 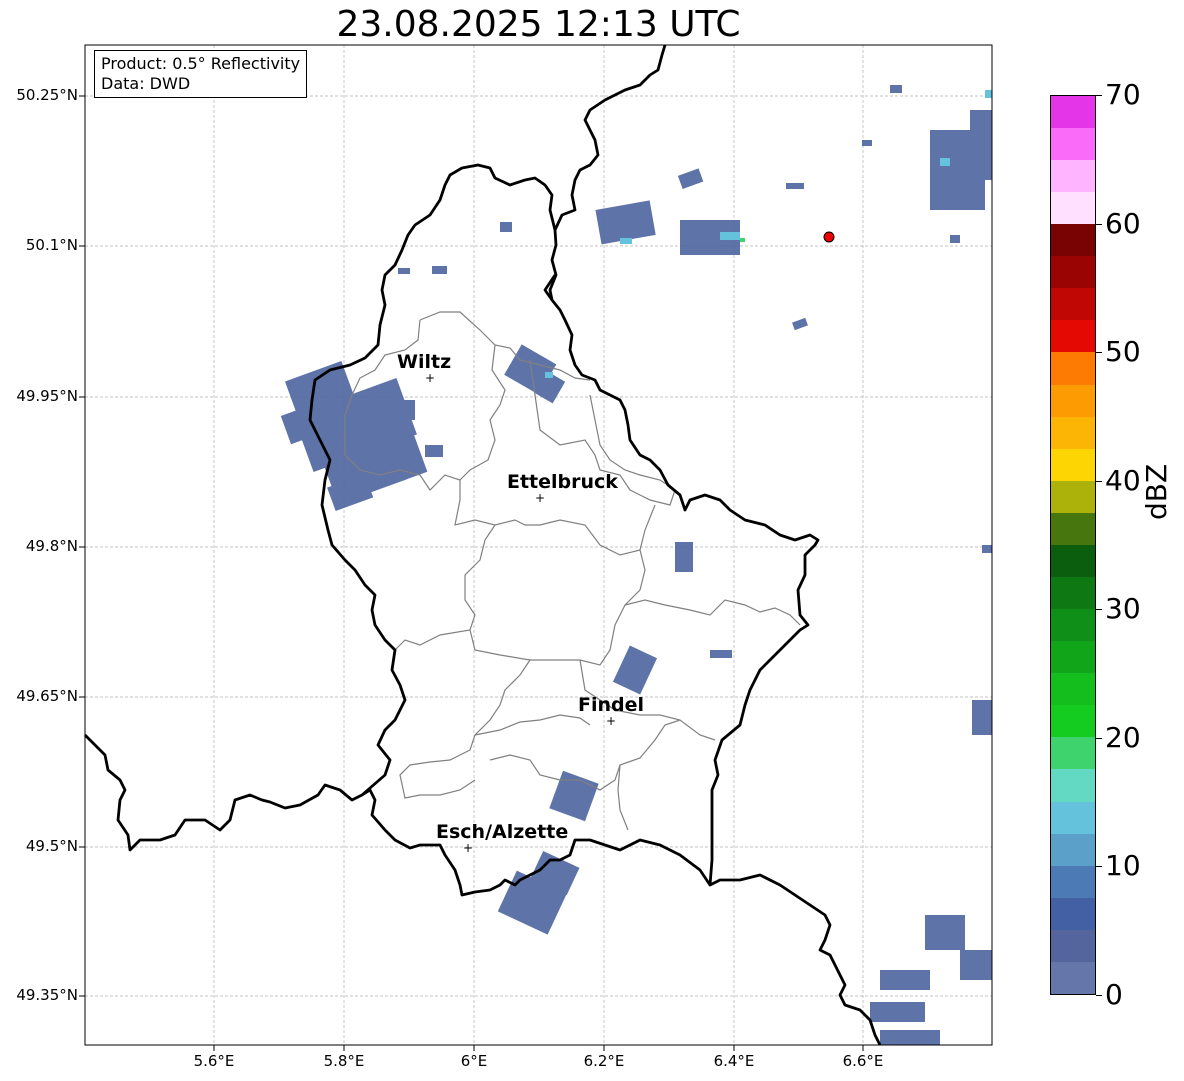 What do you see at coordinates (1123, 352) in the screenshot?
I see `colorbar-tick-label: 50` at bounding box center [1123, 352].